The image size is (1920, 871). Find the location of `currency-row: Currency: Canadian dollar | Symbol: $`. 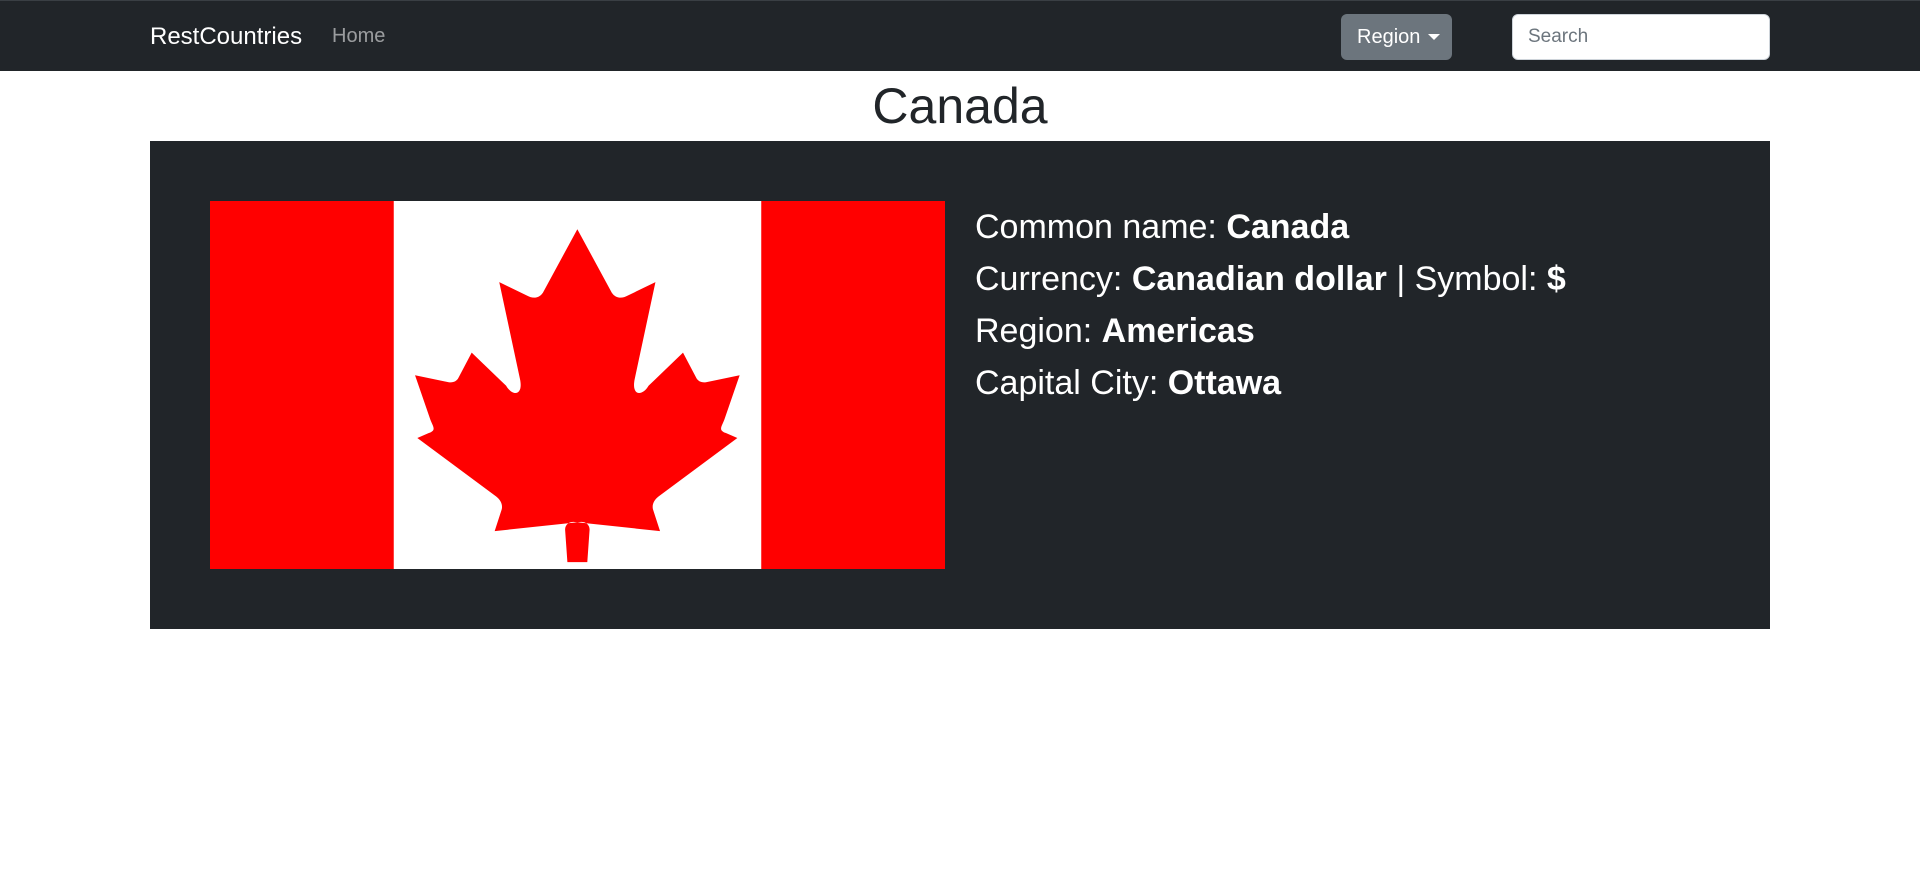

currency-row: Currency: Canadian dollar | Symbol: $ is located at coordinates (1355, 279).